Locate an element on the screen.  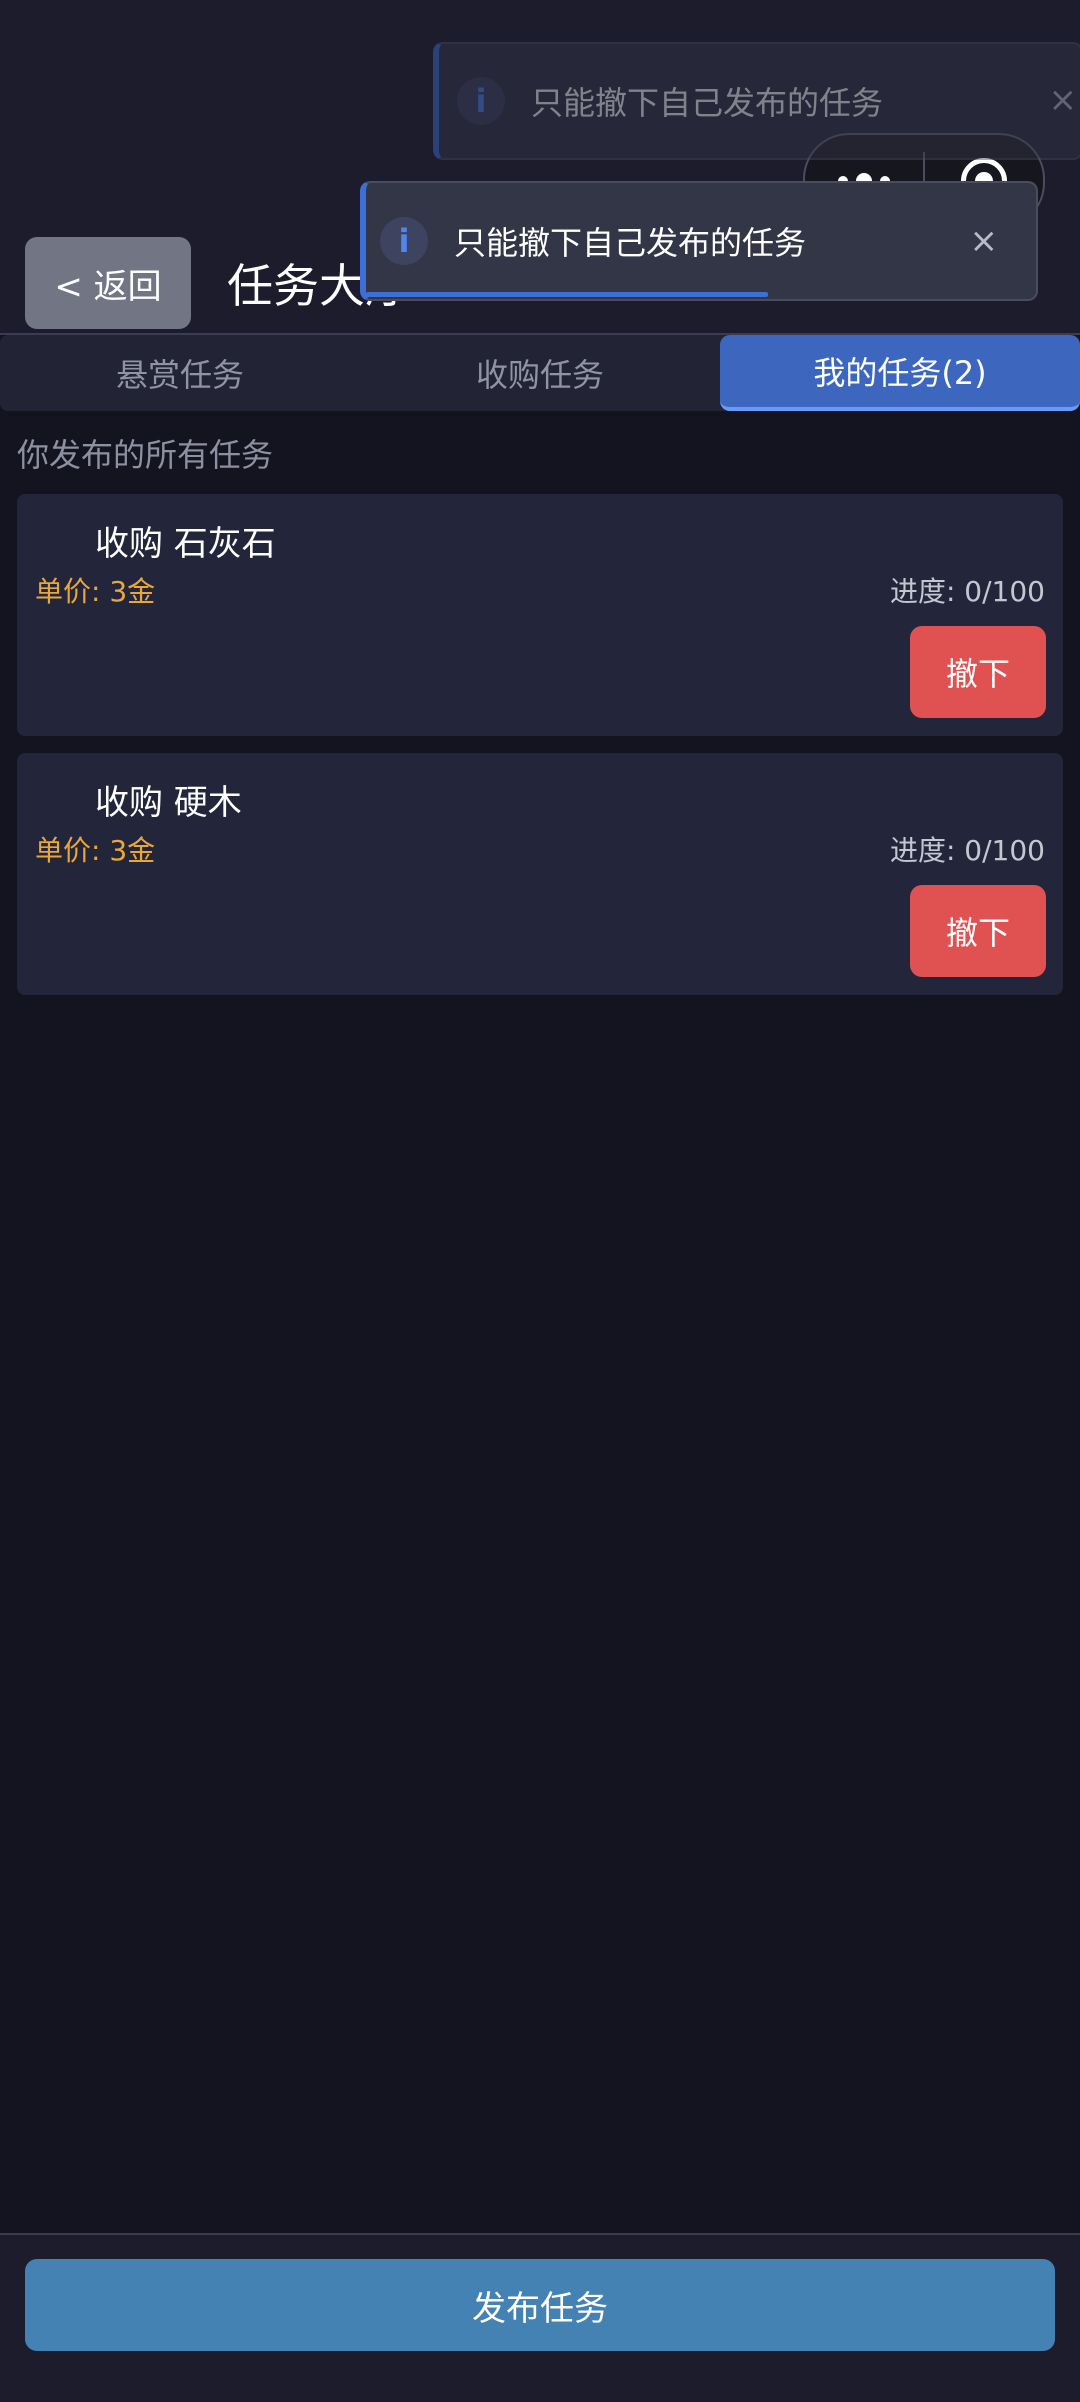
toast-progress-bar is located at coordinates (567, 294).